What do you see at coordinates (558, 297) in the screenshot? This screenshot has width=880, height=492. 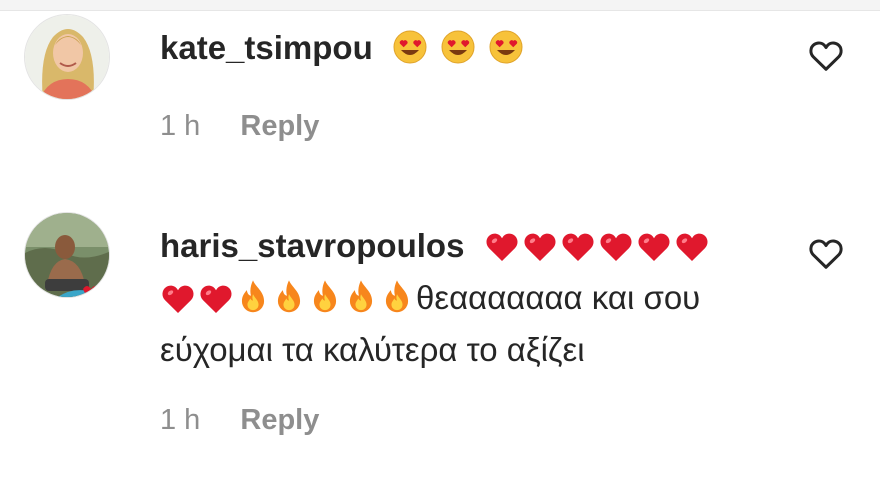 I see `comment-text: θεααααααα και σου` at bounding box center [558, 297].